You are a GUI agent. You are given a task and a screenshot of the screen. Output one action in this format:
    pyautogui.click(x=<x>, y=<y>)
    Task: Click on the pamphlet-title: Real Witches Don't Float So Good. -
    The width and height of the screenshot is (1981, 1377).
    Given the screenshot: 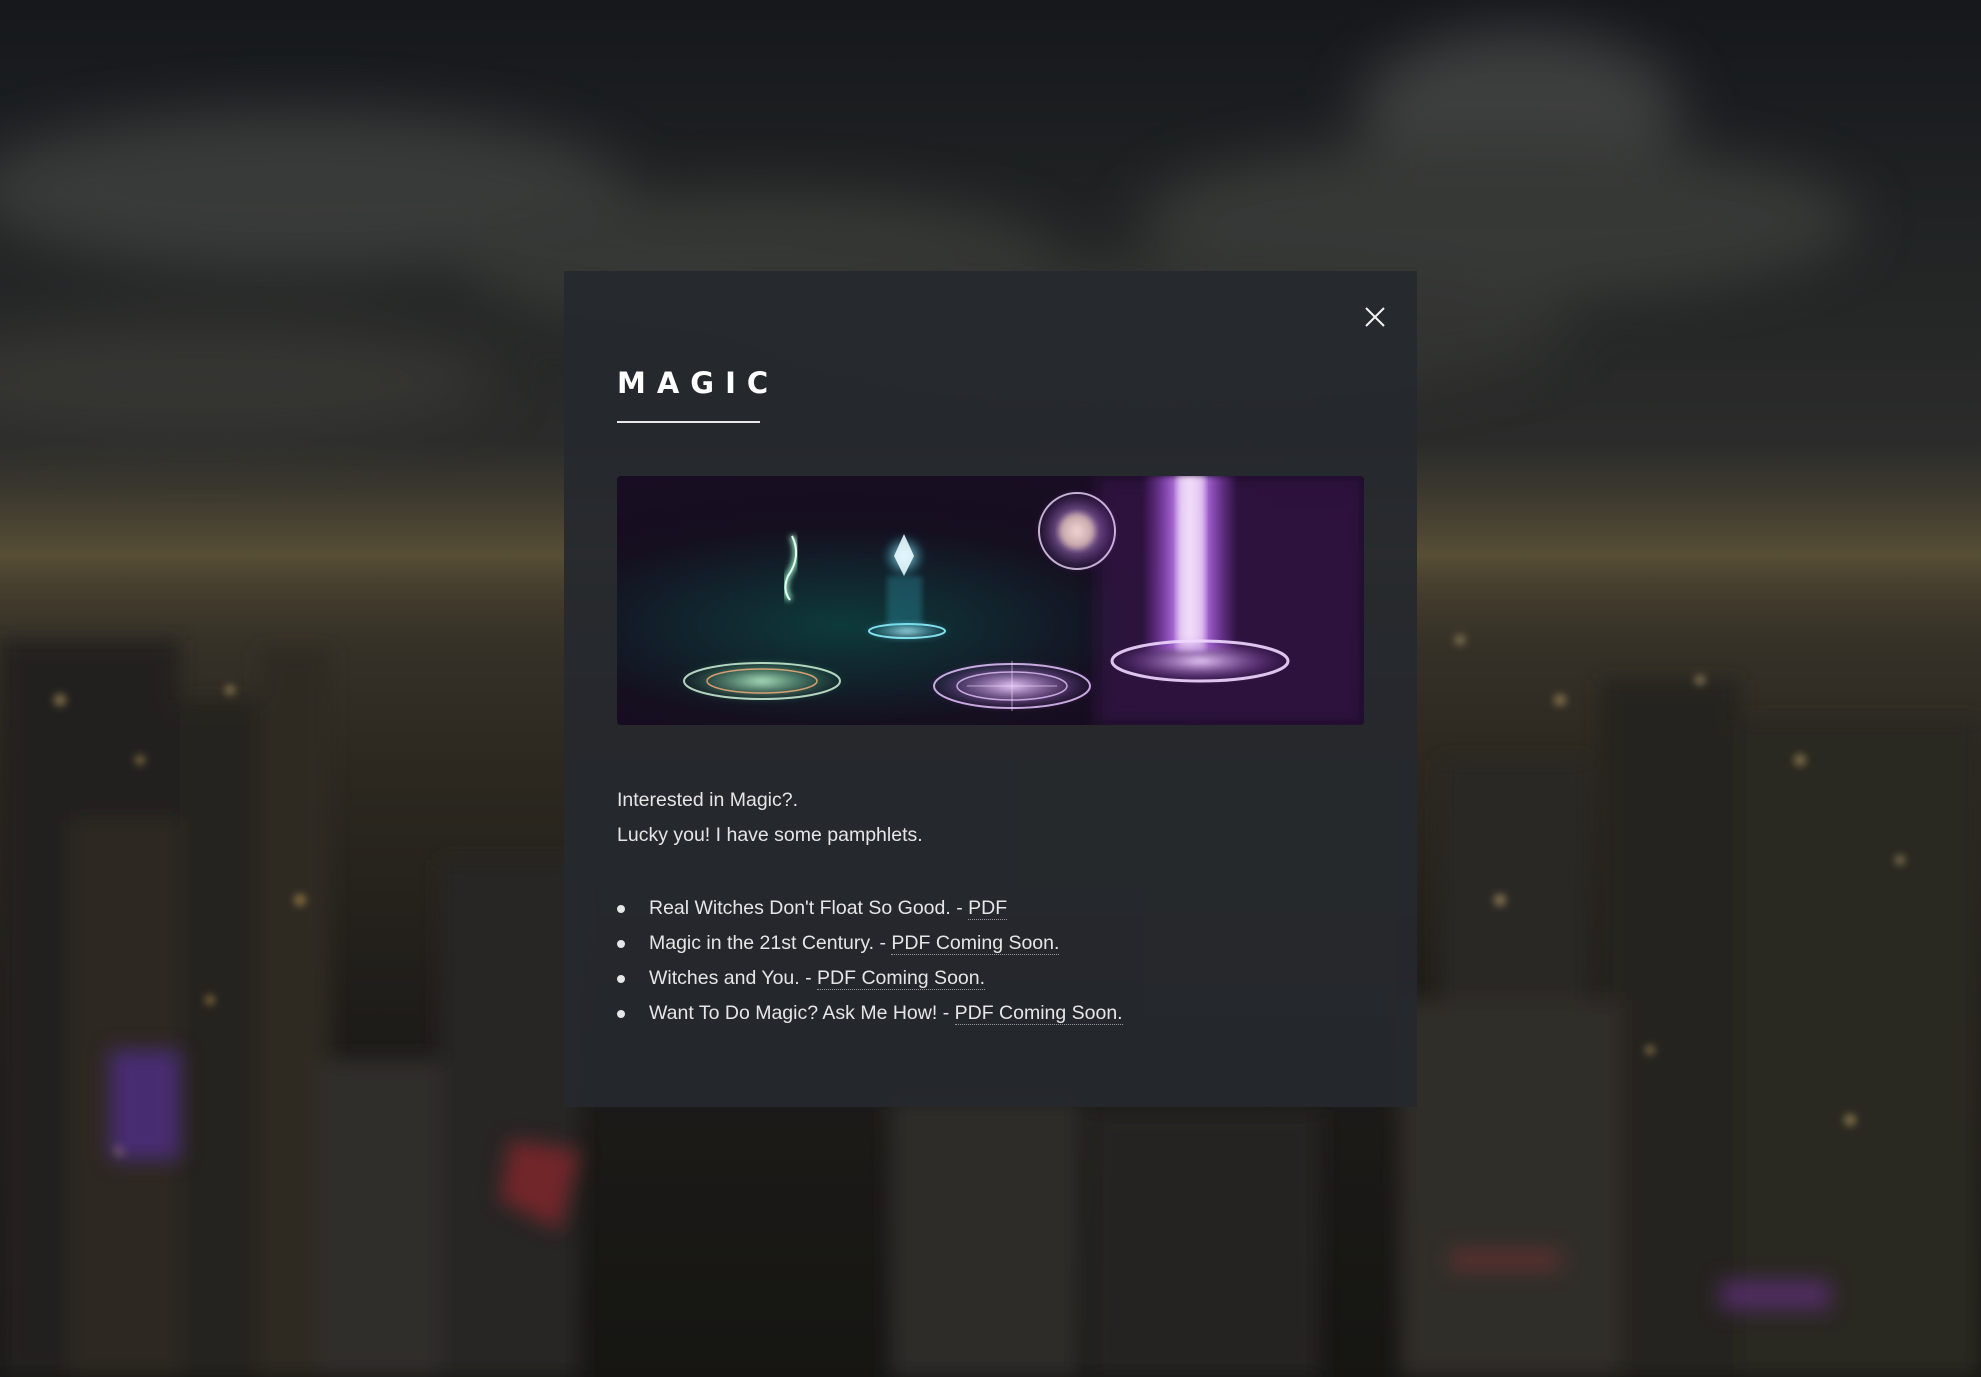 What is the action you would take?
    pyautogui.click(x=809, y=908)
    